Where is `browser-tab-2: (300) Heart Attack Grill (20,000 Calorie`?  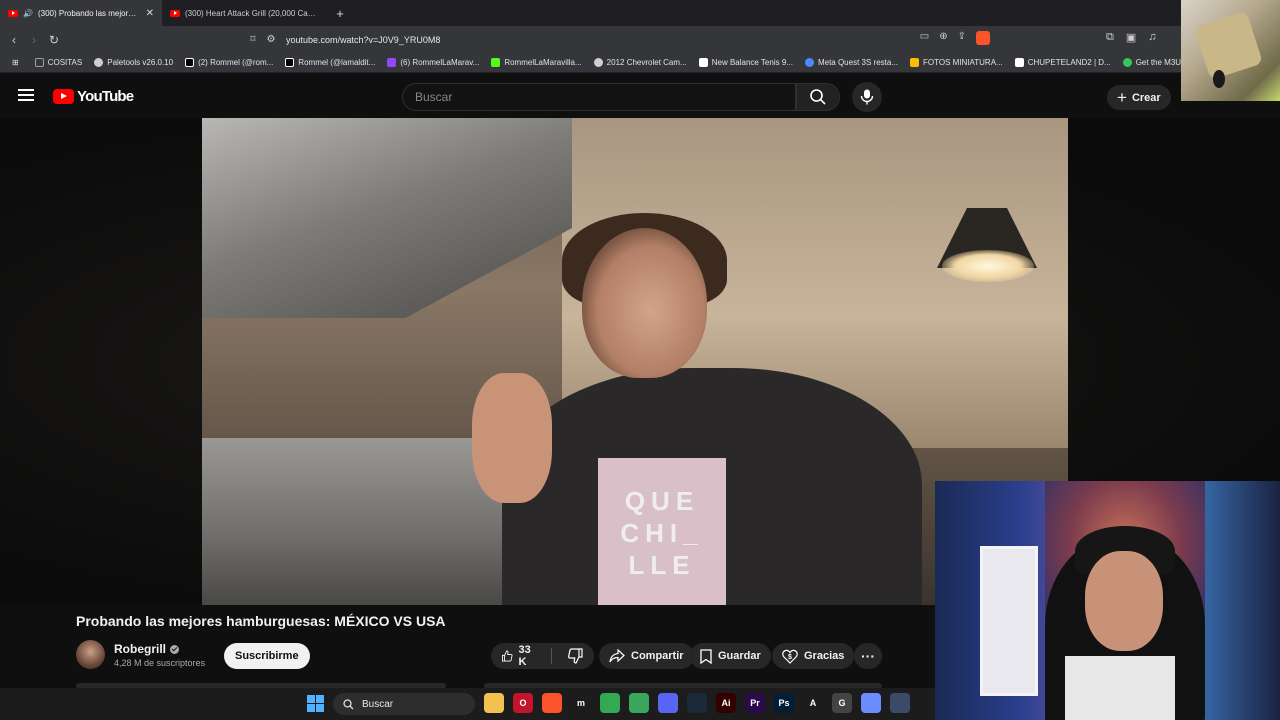 browser-tab-2: (300) Heart Attack Grill (20,000 Calorie is located at coordinates (243, 13).